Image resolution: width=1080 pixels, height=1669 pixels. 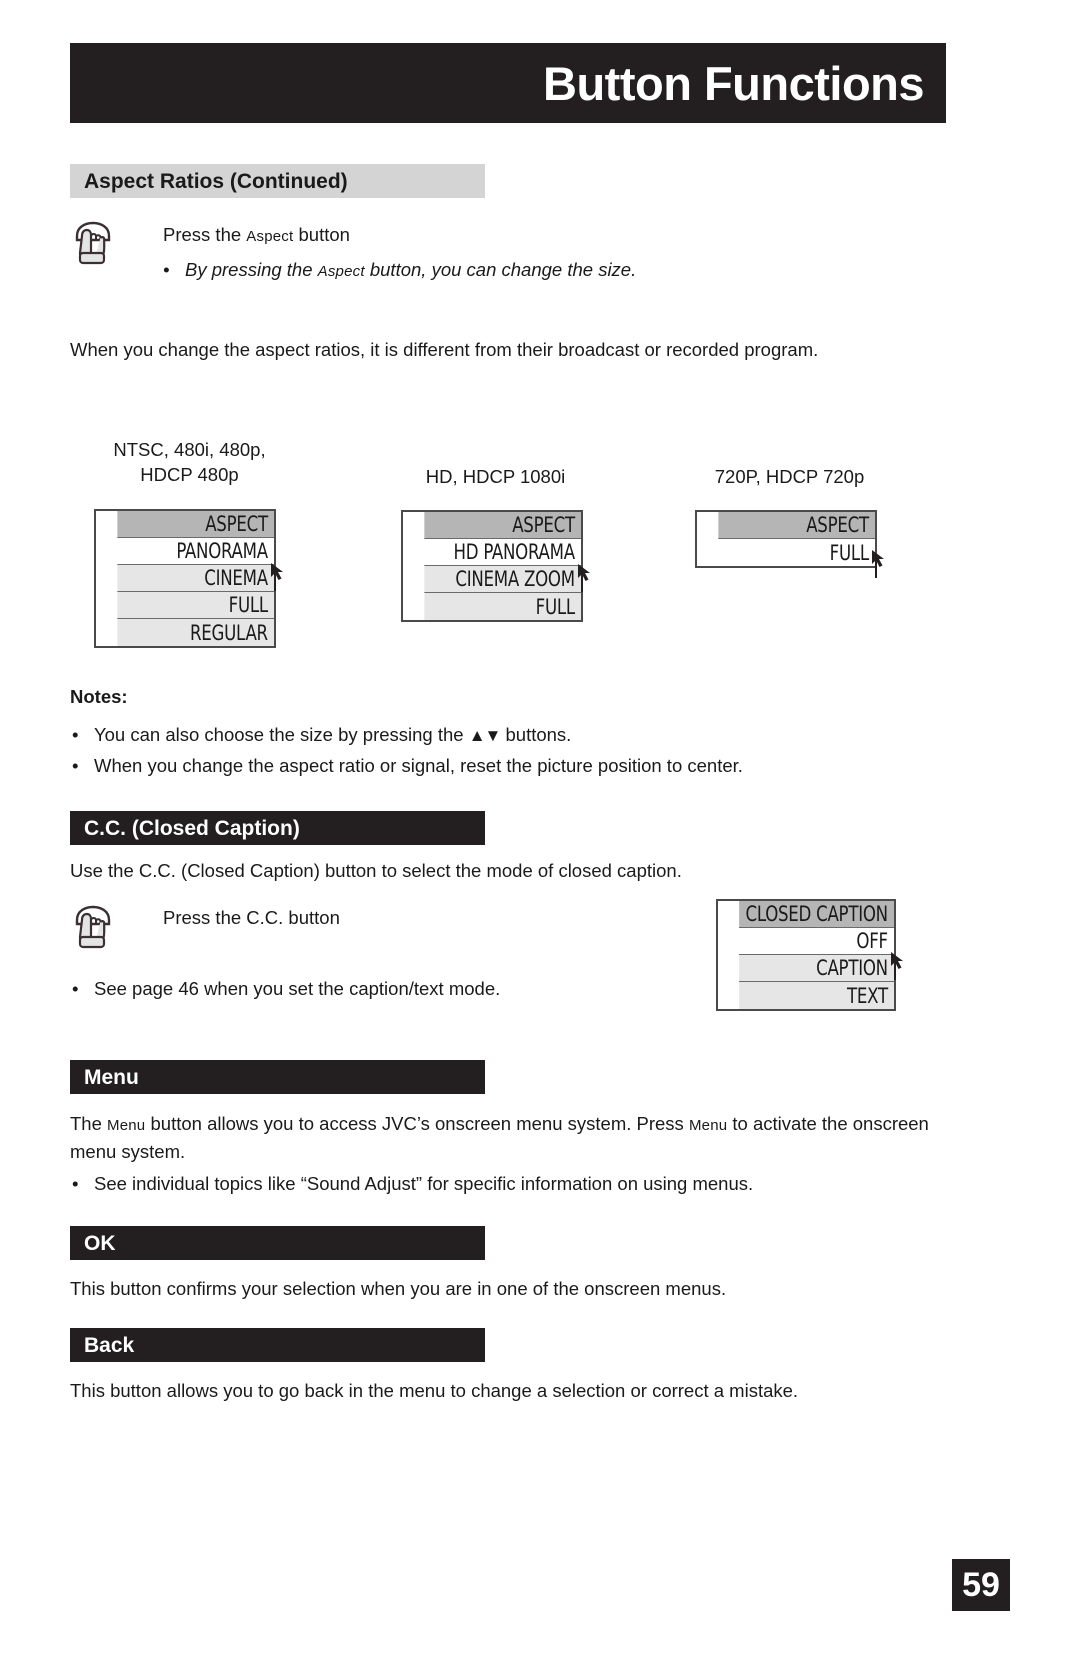 What do you see at coordinates (485, 735) in the screenshot?
I see `up-down-arrows-icon: ▲▼` at bounding box center [485, 735].